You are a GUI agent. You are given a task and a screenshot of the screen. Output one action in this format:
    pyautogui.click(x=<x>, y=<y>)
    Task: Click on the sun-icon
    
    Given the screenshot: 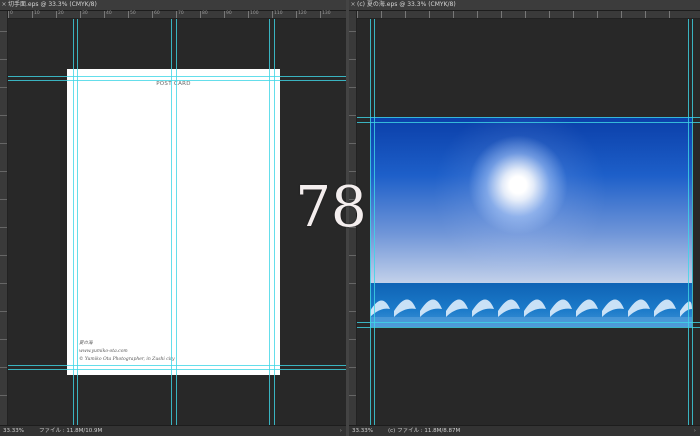 What is the action you would take?
    pyautogui.click(x=518, y=185)
    